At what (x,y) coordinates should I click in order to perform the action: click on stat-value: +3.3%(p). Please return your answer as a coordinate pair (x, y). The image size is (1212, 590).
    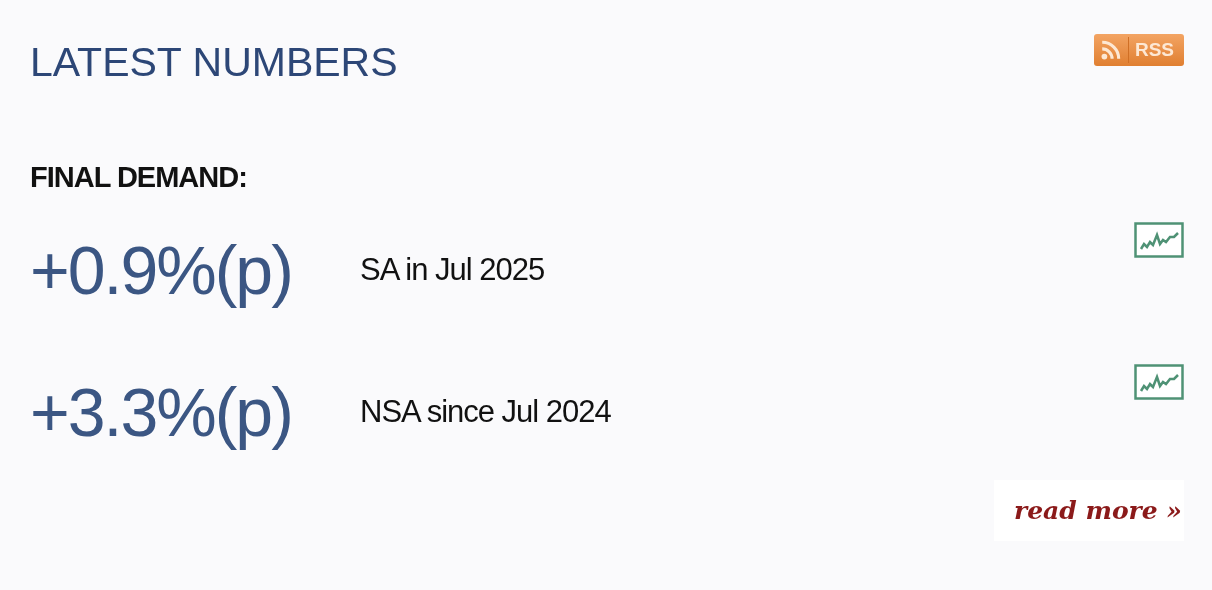
    Looking at the image, I should click on (161, 412).